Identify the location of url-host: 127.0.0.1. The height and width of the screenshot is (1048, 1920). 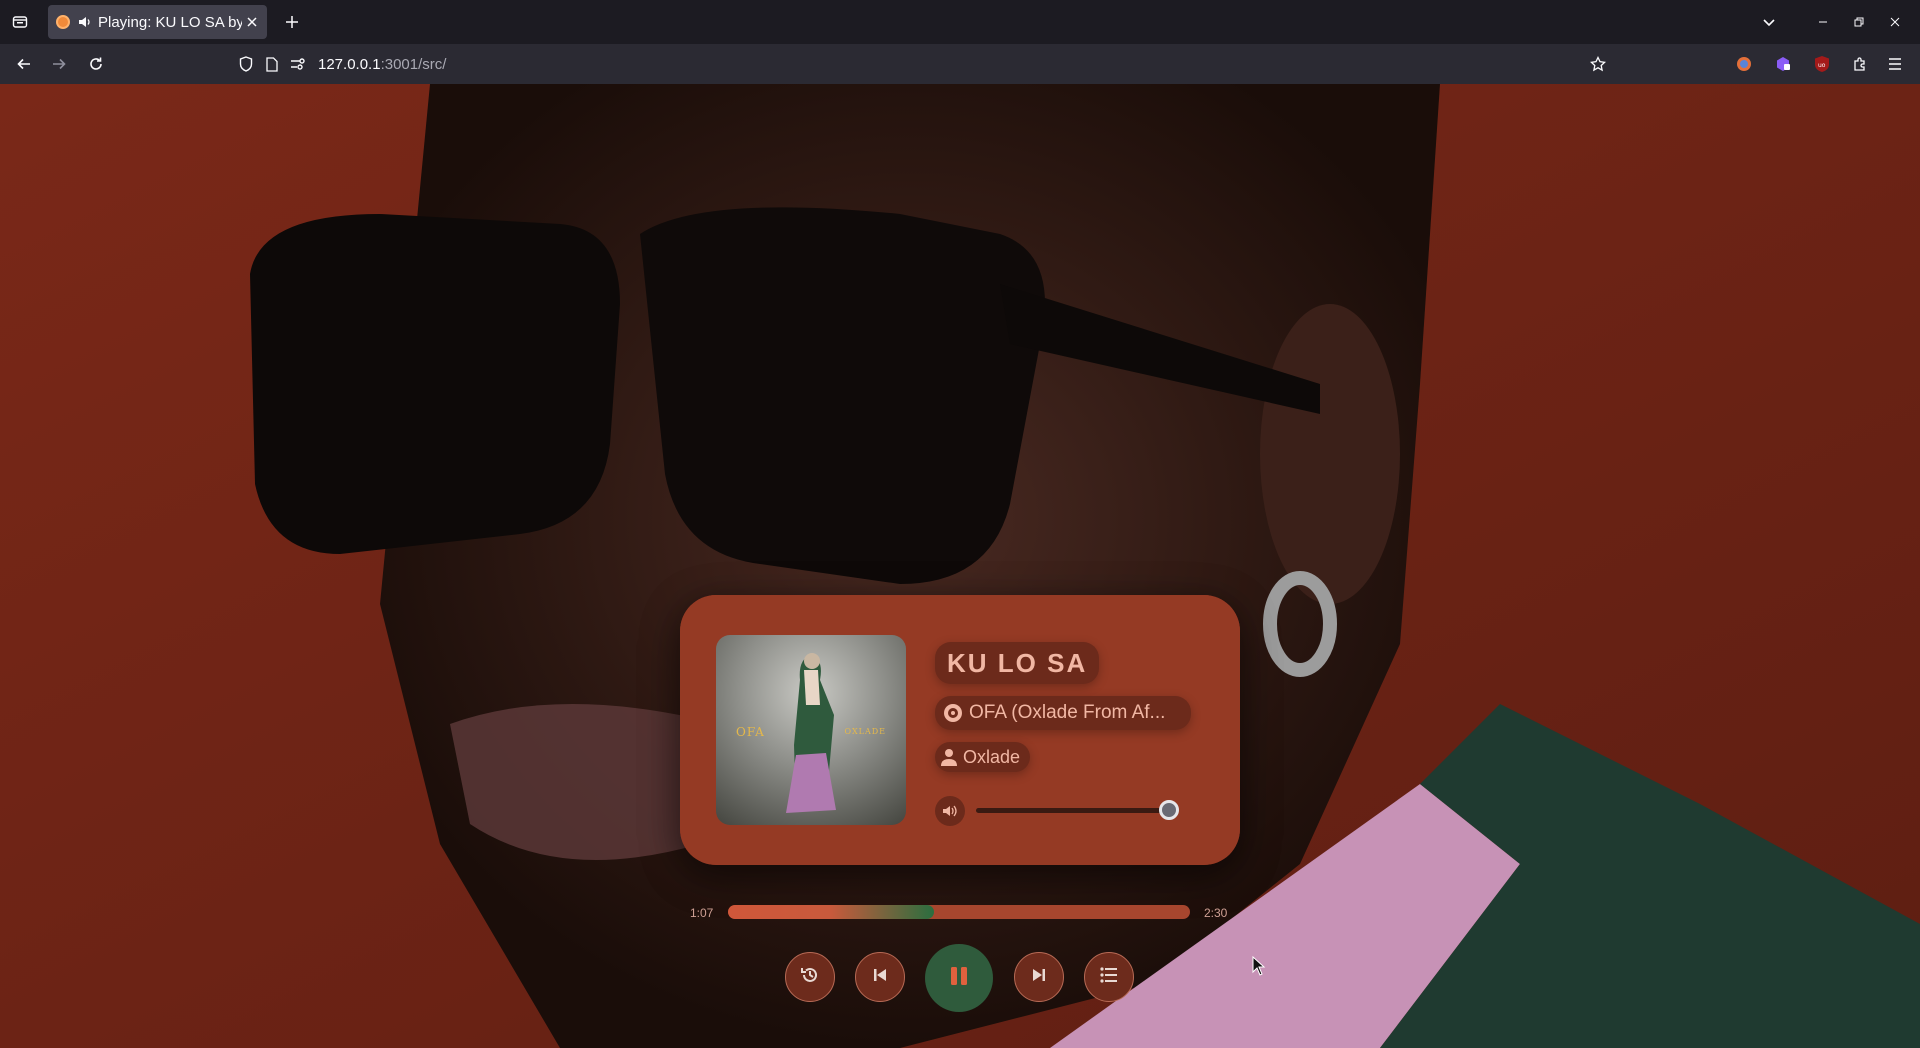
(349, 64).